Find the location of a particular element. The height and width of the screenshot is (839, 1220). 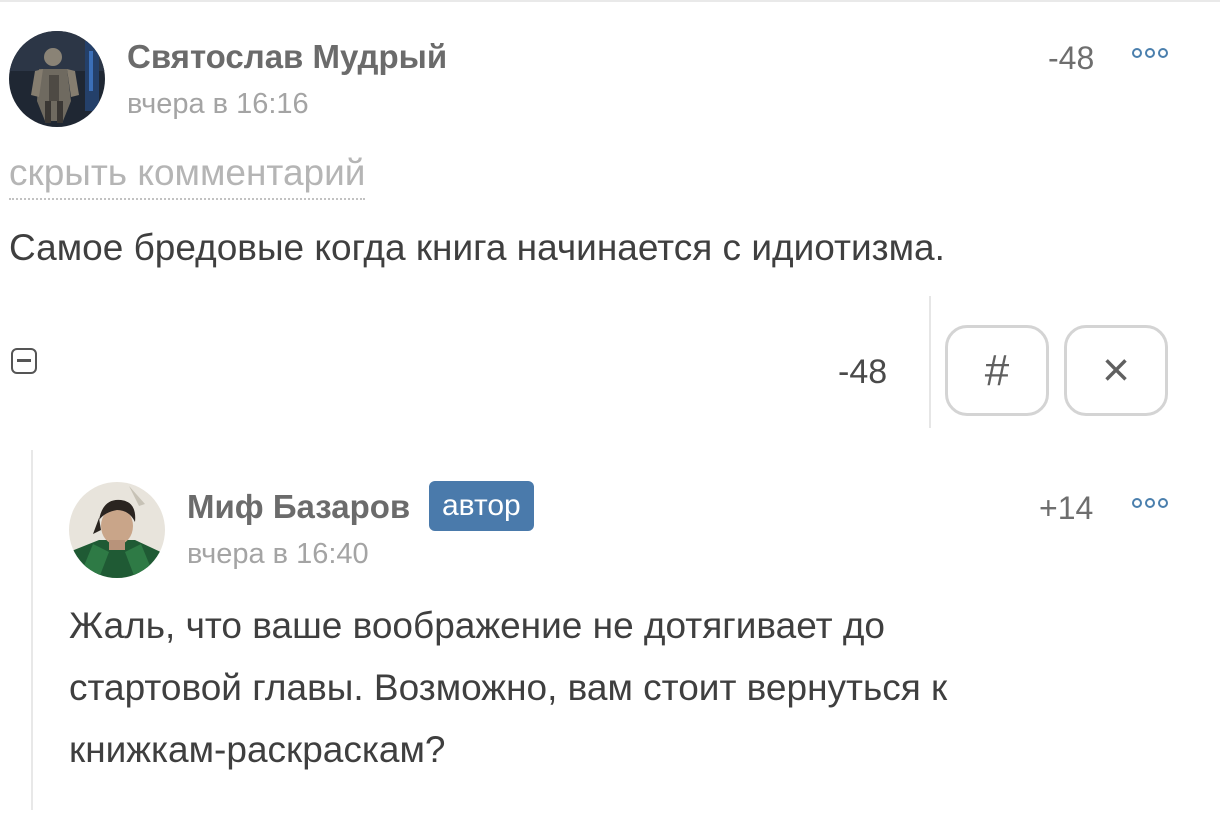

reply-text-line: книжкам-раскраскам? is located at coordinates (257, 749).